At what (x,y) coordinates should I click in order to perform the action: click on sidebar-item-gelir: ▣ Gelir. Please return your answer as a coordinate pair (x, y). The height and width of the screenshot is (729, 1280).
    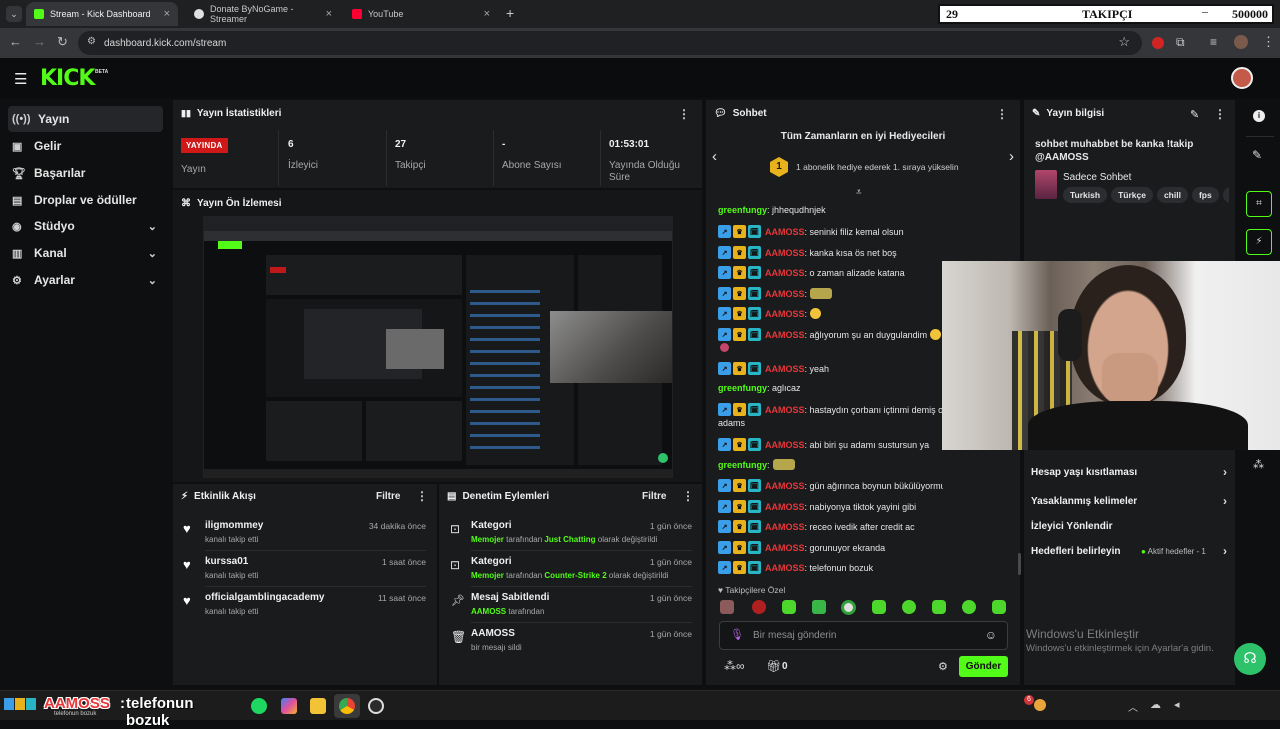
    Looking at the image, I should click on (85, 146).